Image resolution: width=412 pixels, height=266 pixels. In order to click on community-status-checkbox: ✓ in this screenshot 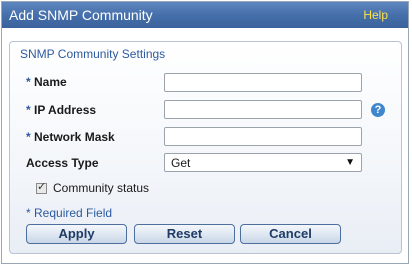, I will do `click(41, 187)`.